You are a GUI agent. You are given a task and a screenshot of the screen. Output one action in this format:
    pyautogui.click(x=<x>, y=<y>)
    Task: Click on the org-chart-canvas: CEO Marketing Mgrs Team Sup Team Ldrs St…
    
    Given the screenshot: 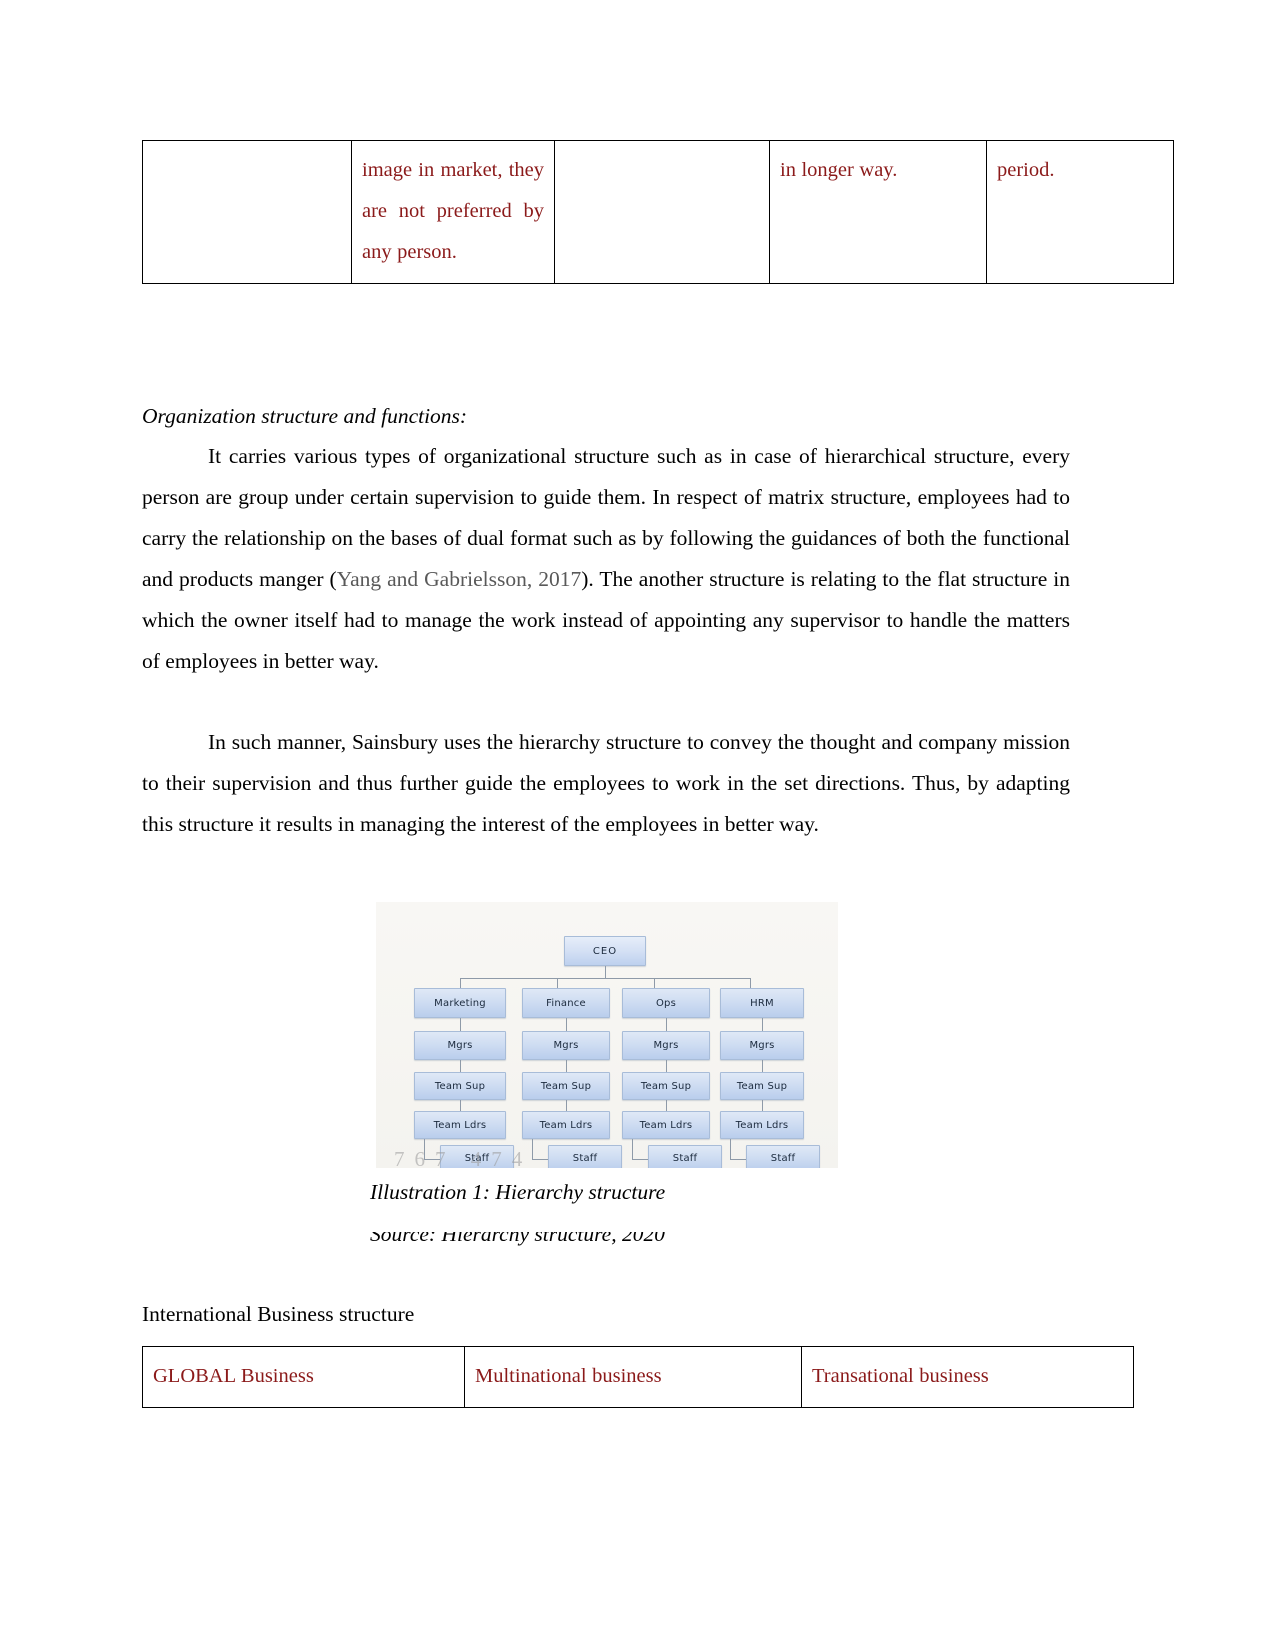 What is the action you would take?
    pyautogui.click(x=607, y=1035)
    